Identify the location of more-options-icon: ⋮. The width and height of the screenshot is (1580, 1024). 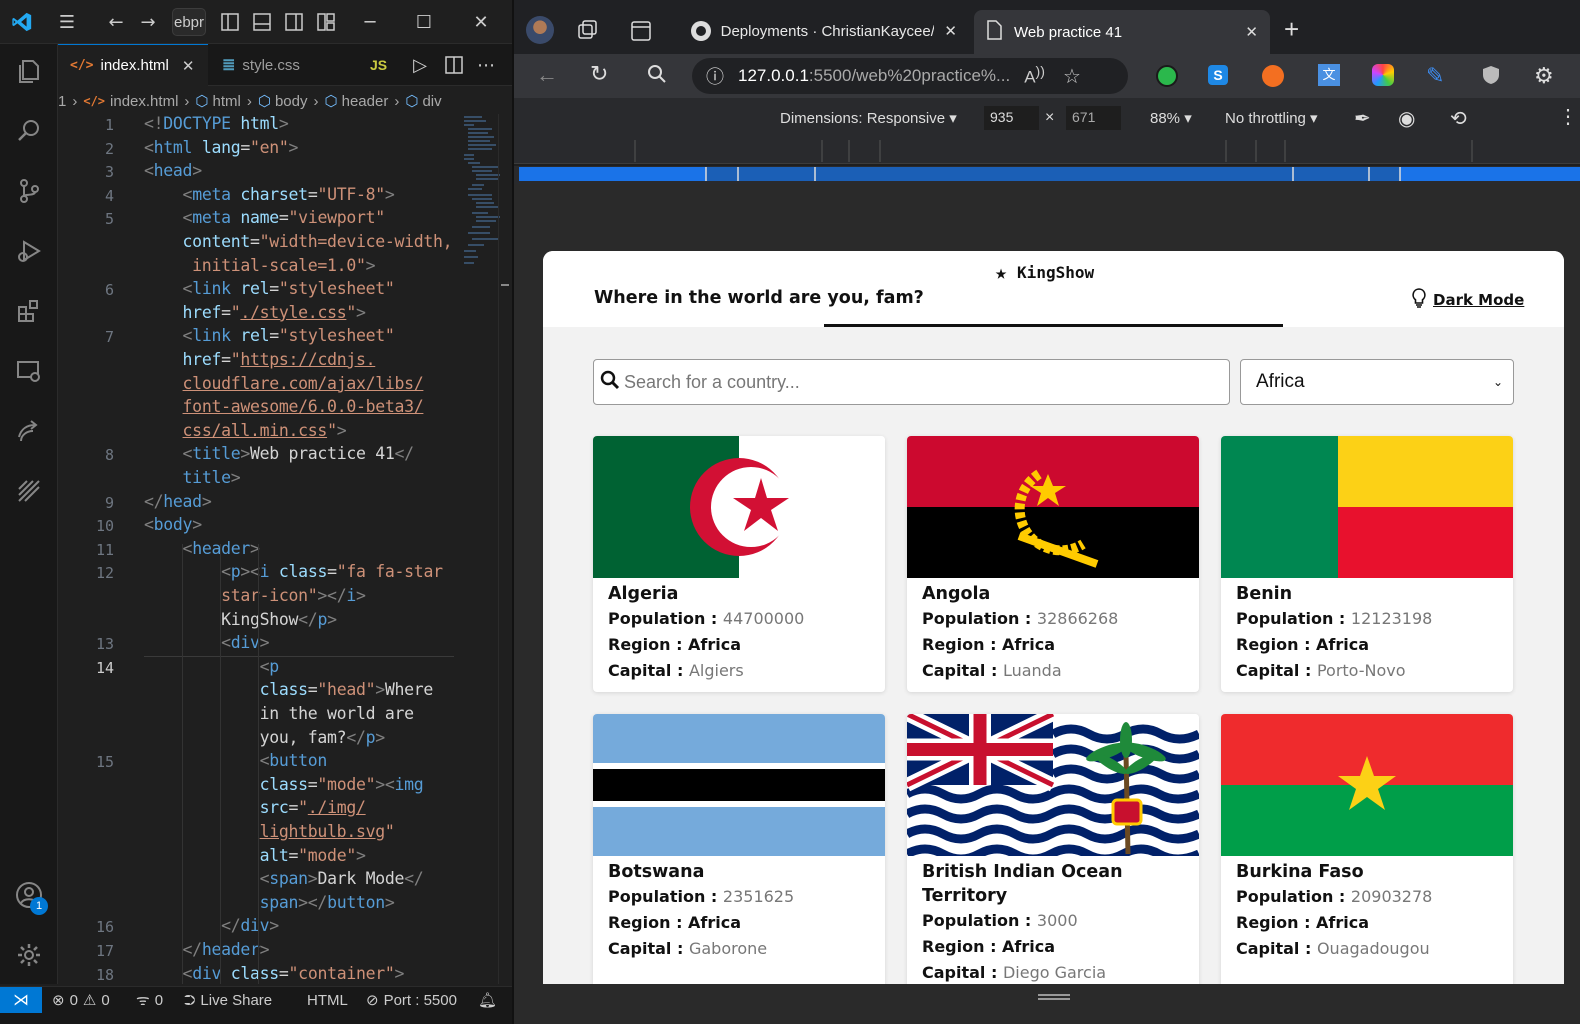
(1568, 116).